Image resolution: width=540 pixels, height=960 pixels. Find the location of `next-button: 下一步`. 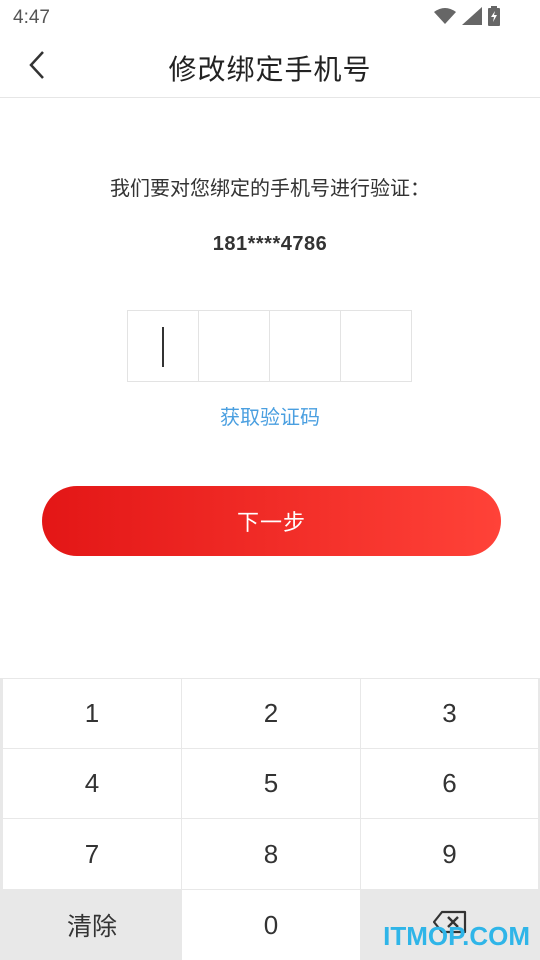

next-button: 下一步 is located at coordinates (271, 521).